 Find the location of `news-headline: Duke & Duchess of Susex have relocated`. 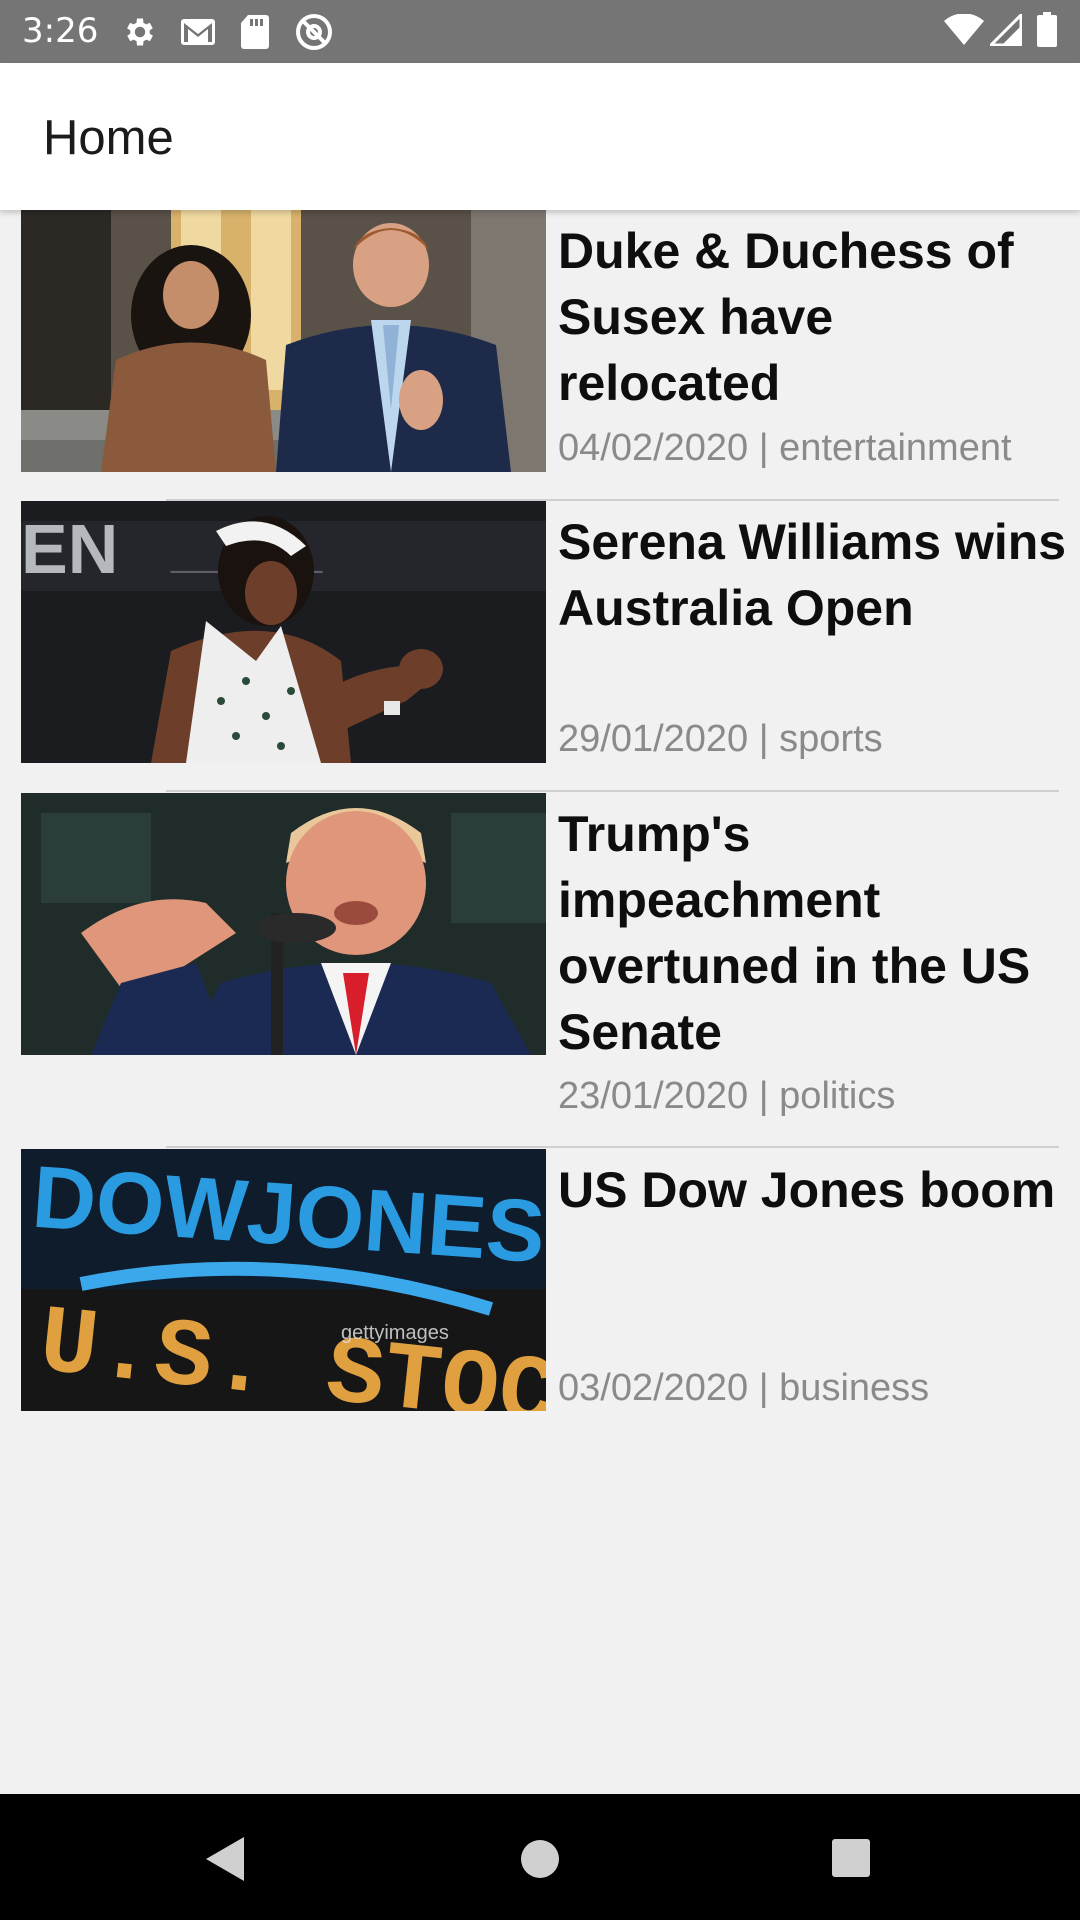

news-headline: Duke & Duchess of Susex have relocated is located at coordinates (786, 317).